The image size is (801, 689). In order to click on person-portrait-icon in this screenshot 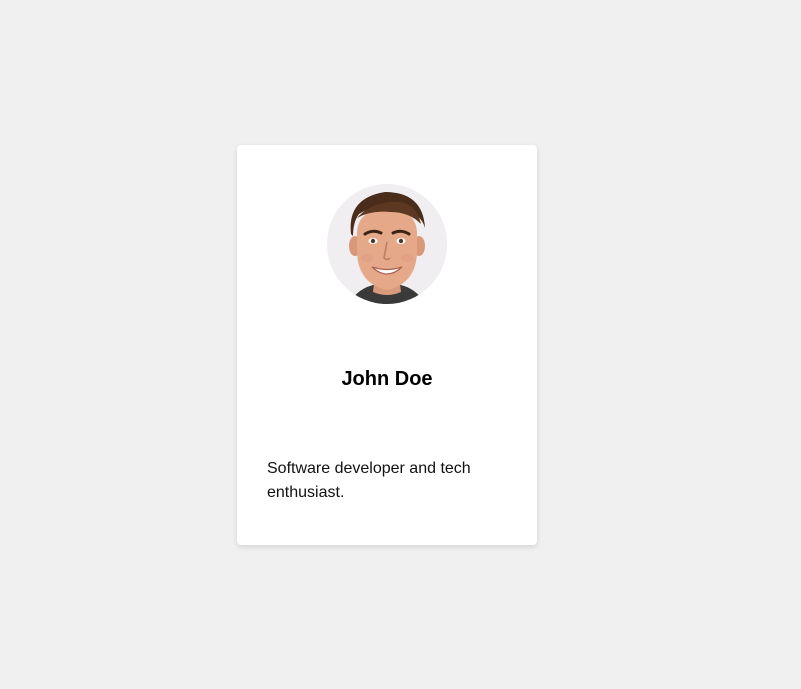, I will do `click(387, 244)`.